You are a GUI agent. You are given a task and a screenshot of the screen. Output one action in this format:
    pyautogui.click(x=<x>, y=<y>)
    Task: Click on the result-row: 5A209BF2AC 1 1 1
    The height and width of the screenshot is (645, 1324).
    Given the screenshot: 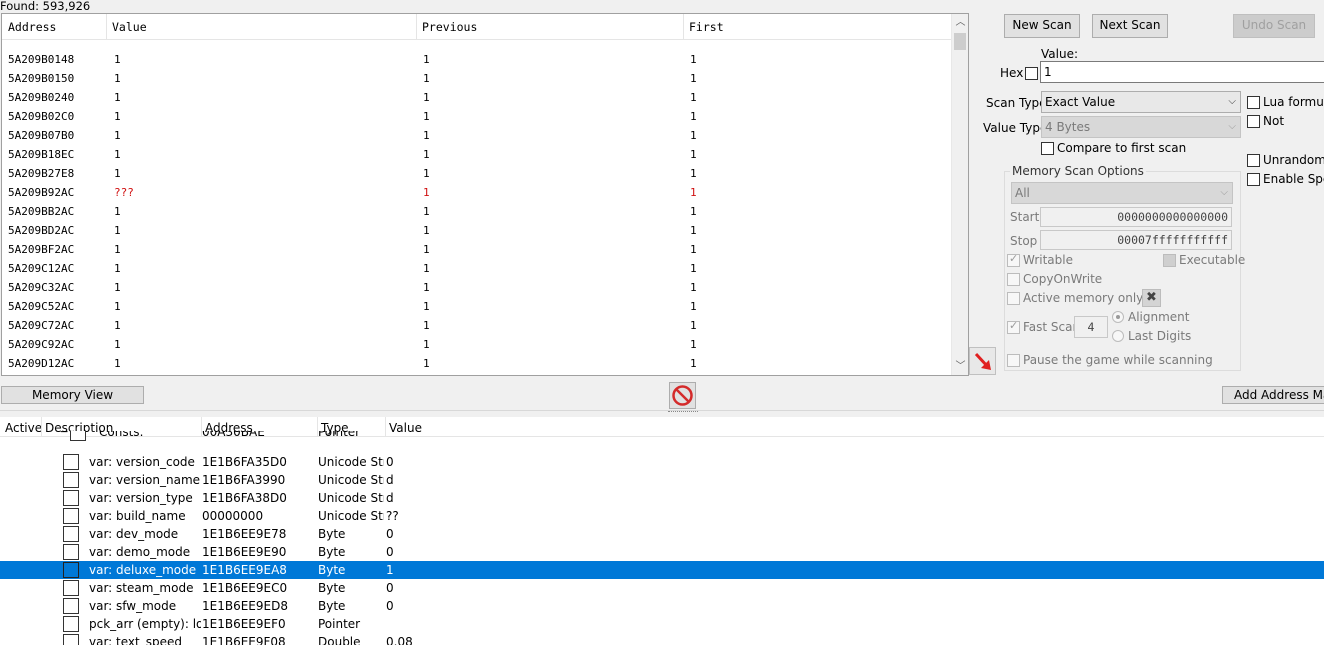 What is the action you would take?
    pyautogui.click(x=477, y=249)
    